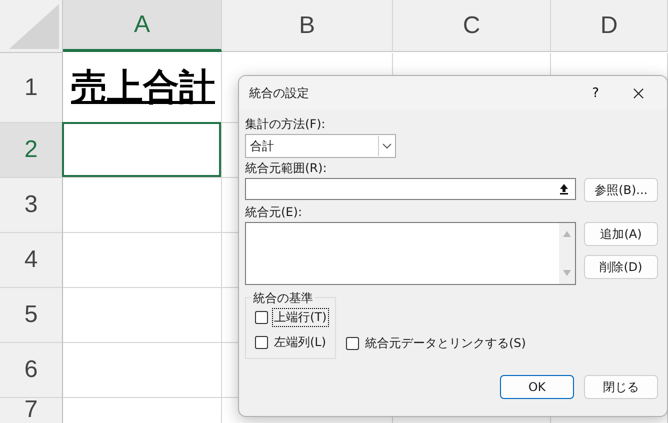 This screenshot has width=668, height=423. Describe the element at coordinates (410, 189) in the screenshot. I see `reference-field` at that location.